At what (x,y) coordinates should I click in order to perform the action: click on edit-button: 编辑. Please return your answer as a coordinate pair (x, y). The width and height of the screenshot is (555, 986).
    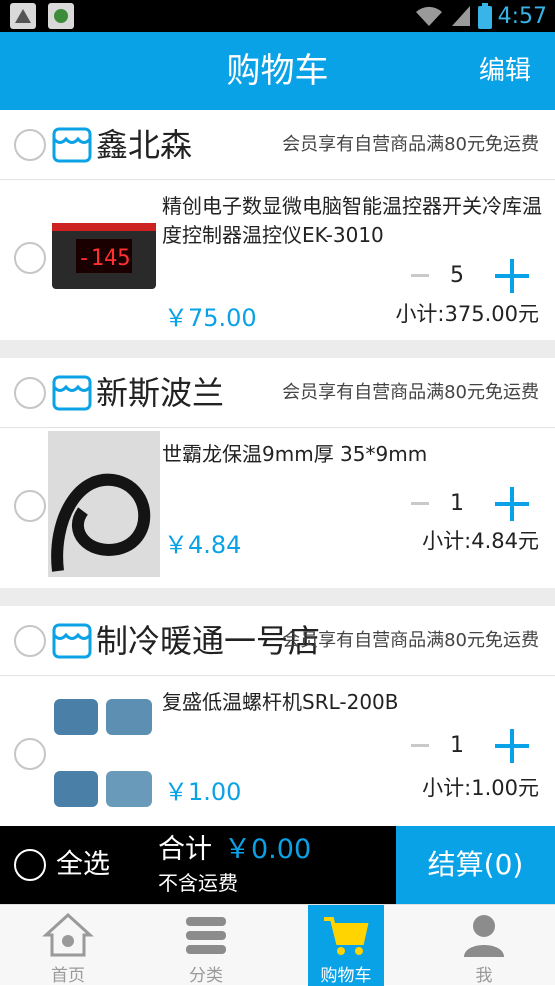
    Looking at the image, I should click on (505, 71).